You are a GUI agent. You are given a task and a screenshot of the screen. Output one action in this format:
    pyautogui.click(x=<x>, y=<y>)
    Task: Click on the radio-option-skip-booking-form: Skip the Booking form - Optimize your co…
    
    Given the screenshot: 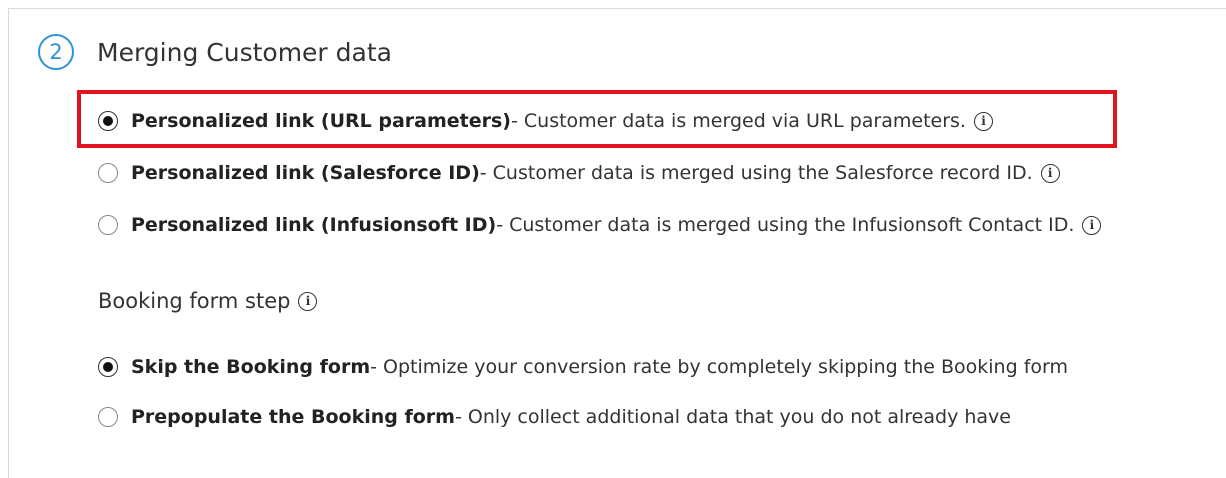 What is the action you would take?
    pyautogui.click(x=583, y=367)
    